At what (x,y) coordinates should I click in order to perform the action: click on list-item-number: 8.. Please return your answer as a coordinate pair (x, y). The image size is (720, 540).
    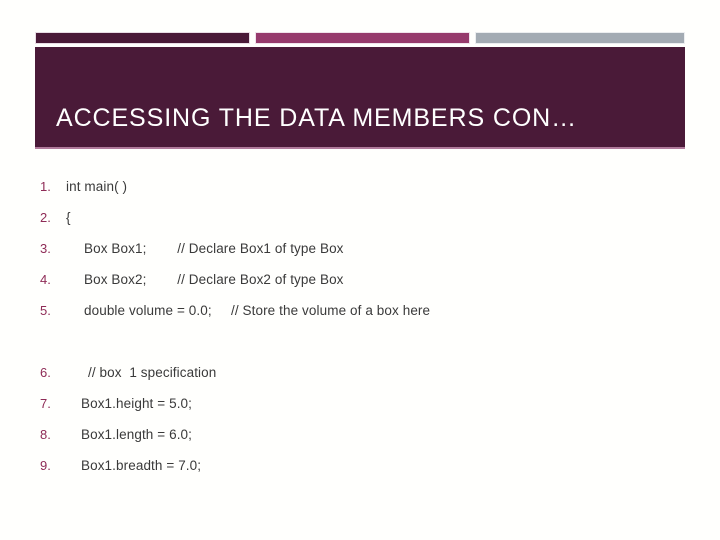
    Looking at the image, I should click on (45, 434).